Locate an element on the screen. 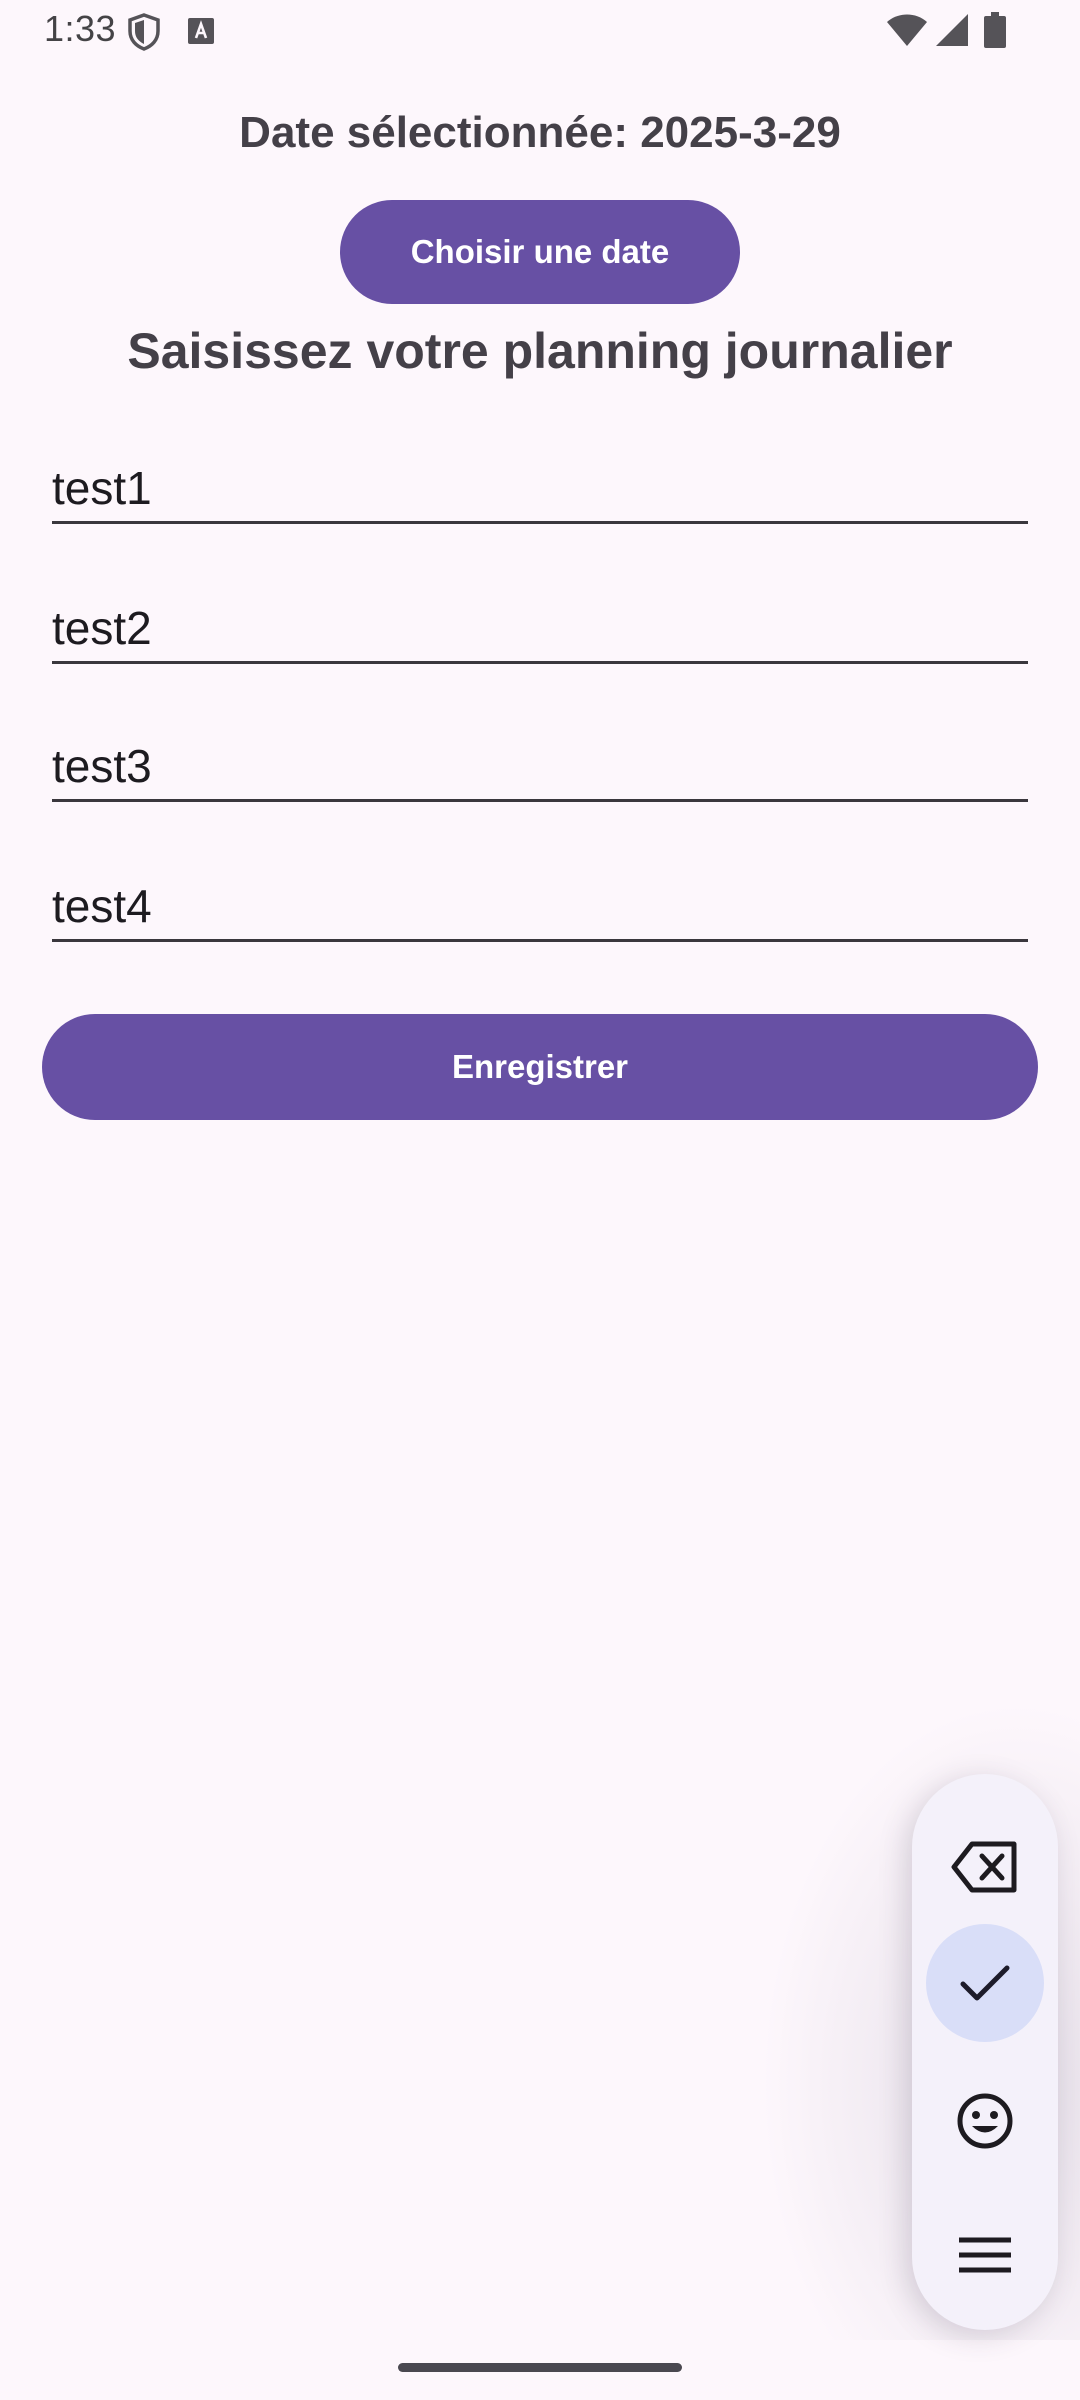  check-icon is located at coordinates (985, 1983).